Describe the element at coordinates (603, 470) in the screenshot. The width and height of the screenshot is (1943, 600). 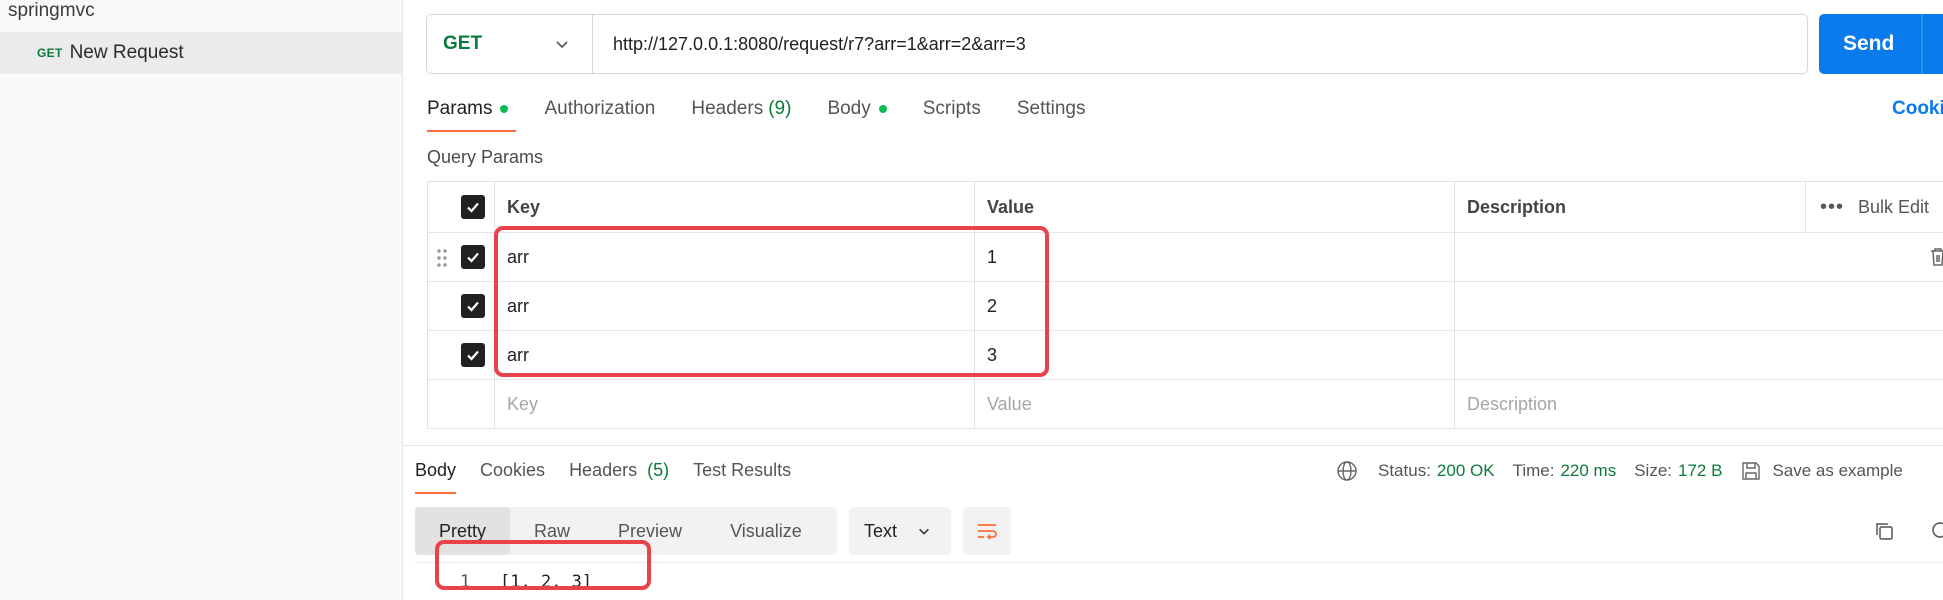
I see `resp-tab-headers-label: Headers` at that location.